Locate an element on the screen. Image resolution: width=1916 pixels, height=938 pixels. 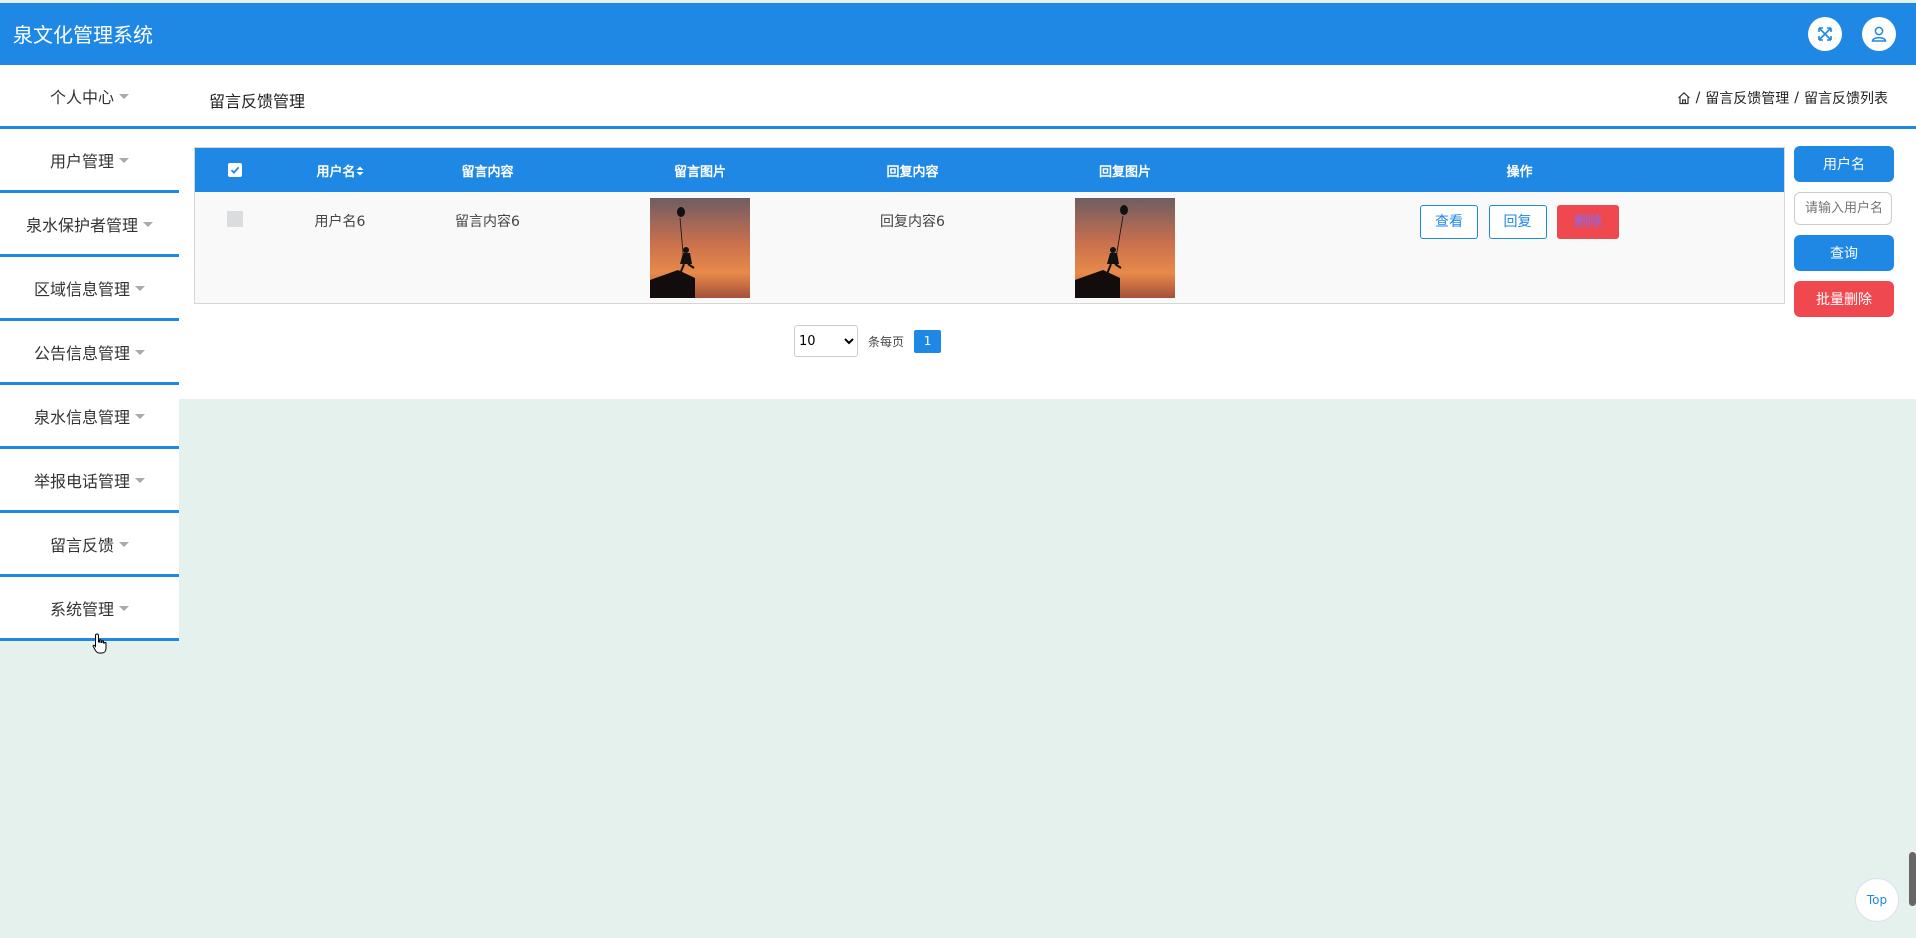
sidebar-item-label: 留言反馈 is located at coordinates (81, 545).